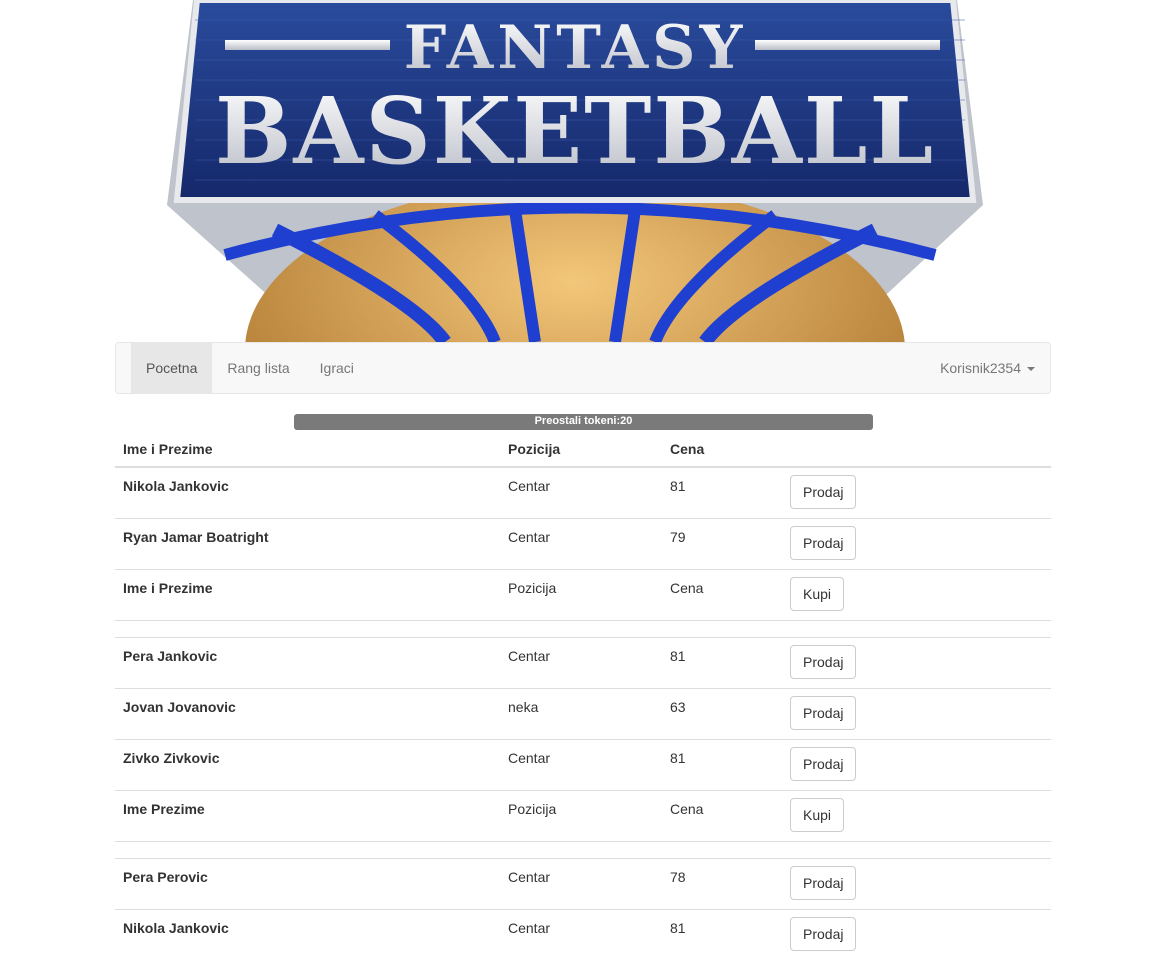 This screenshot has width=1149, height=960. Describe the element at coordinates (307, 448) in the screenshot. I see `header-name: Ime i Prezime` at that location.